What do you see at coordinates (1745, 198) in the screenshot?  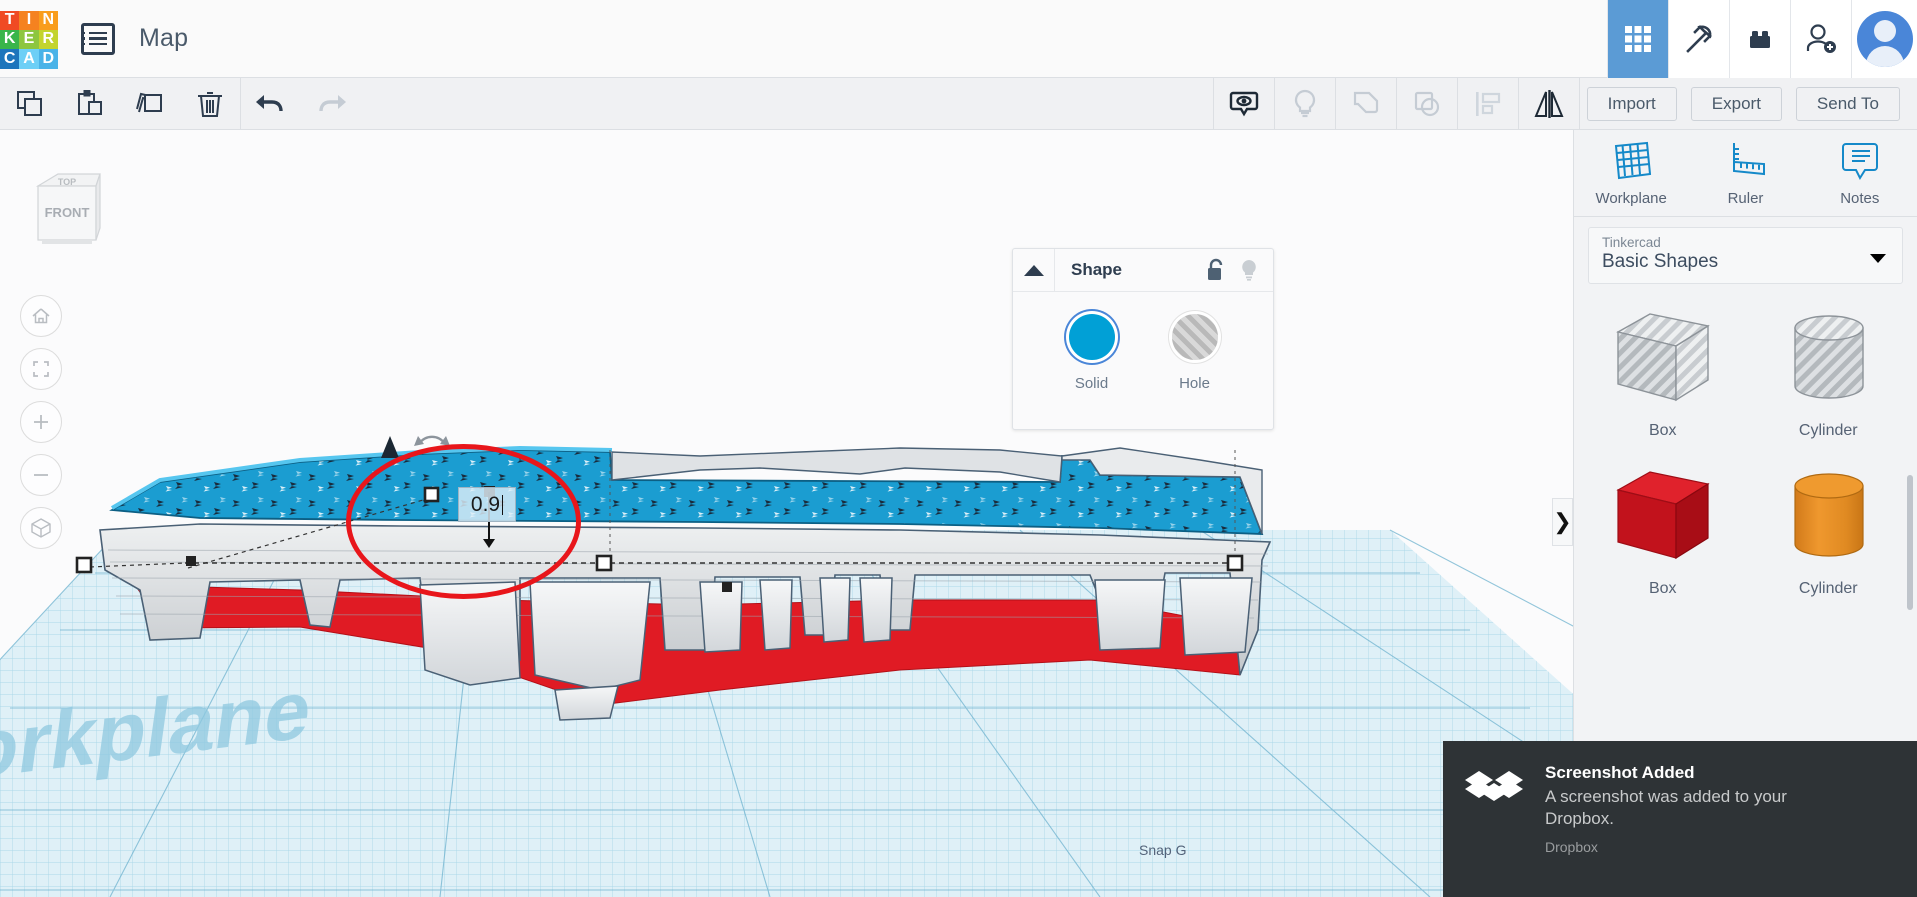 I see `ruler-tool-label: Ruler` at bounding box center [1745, 198].